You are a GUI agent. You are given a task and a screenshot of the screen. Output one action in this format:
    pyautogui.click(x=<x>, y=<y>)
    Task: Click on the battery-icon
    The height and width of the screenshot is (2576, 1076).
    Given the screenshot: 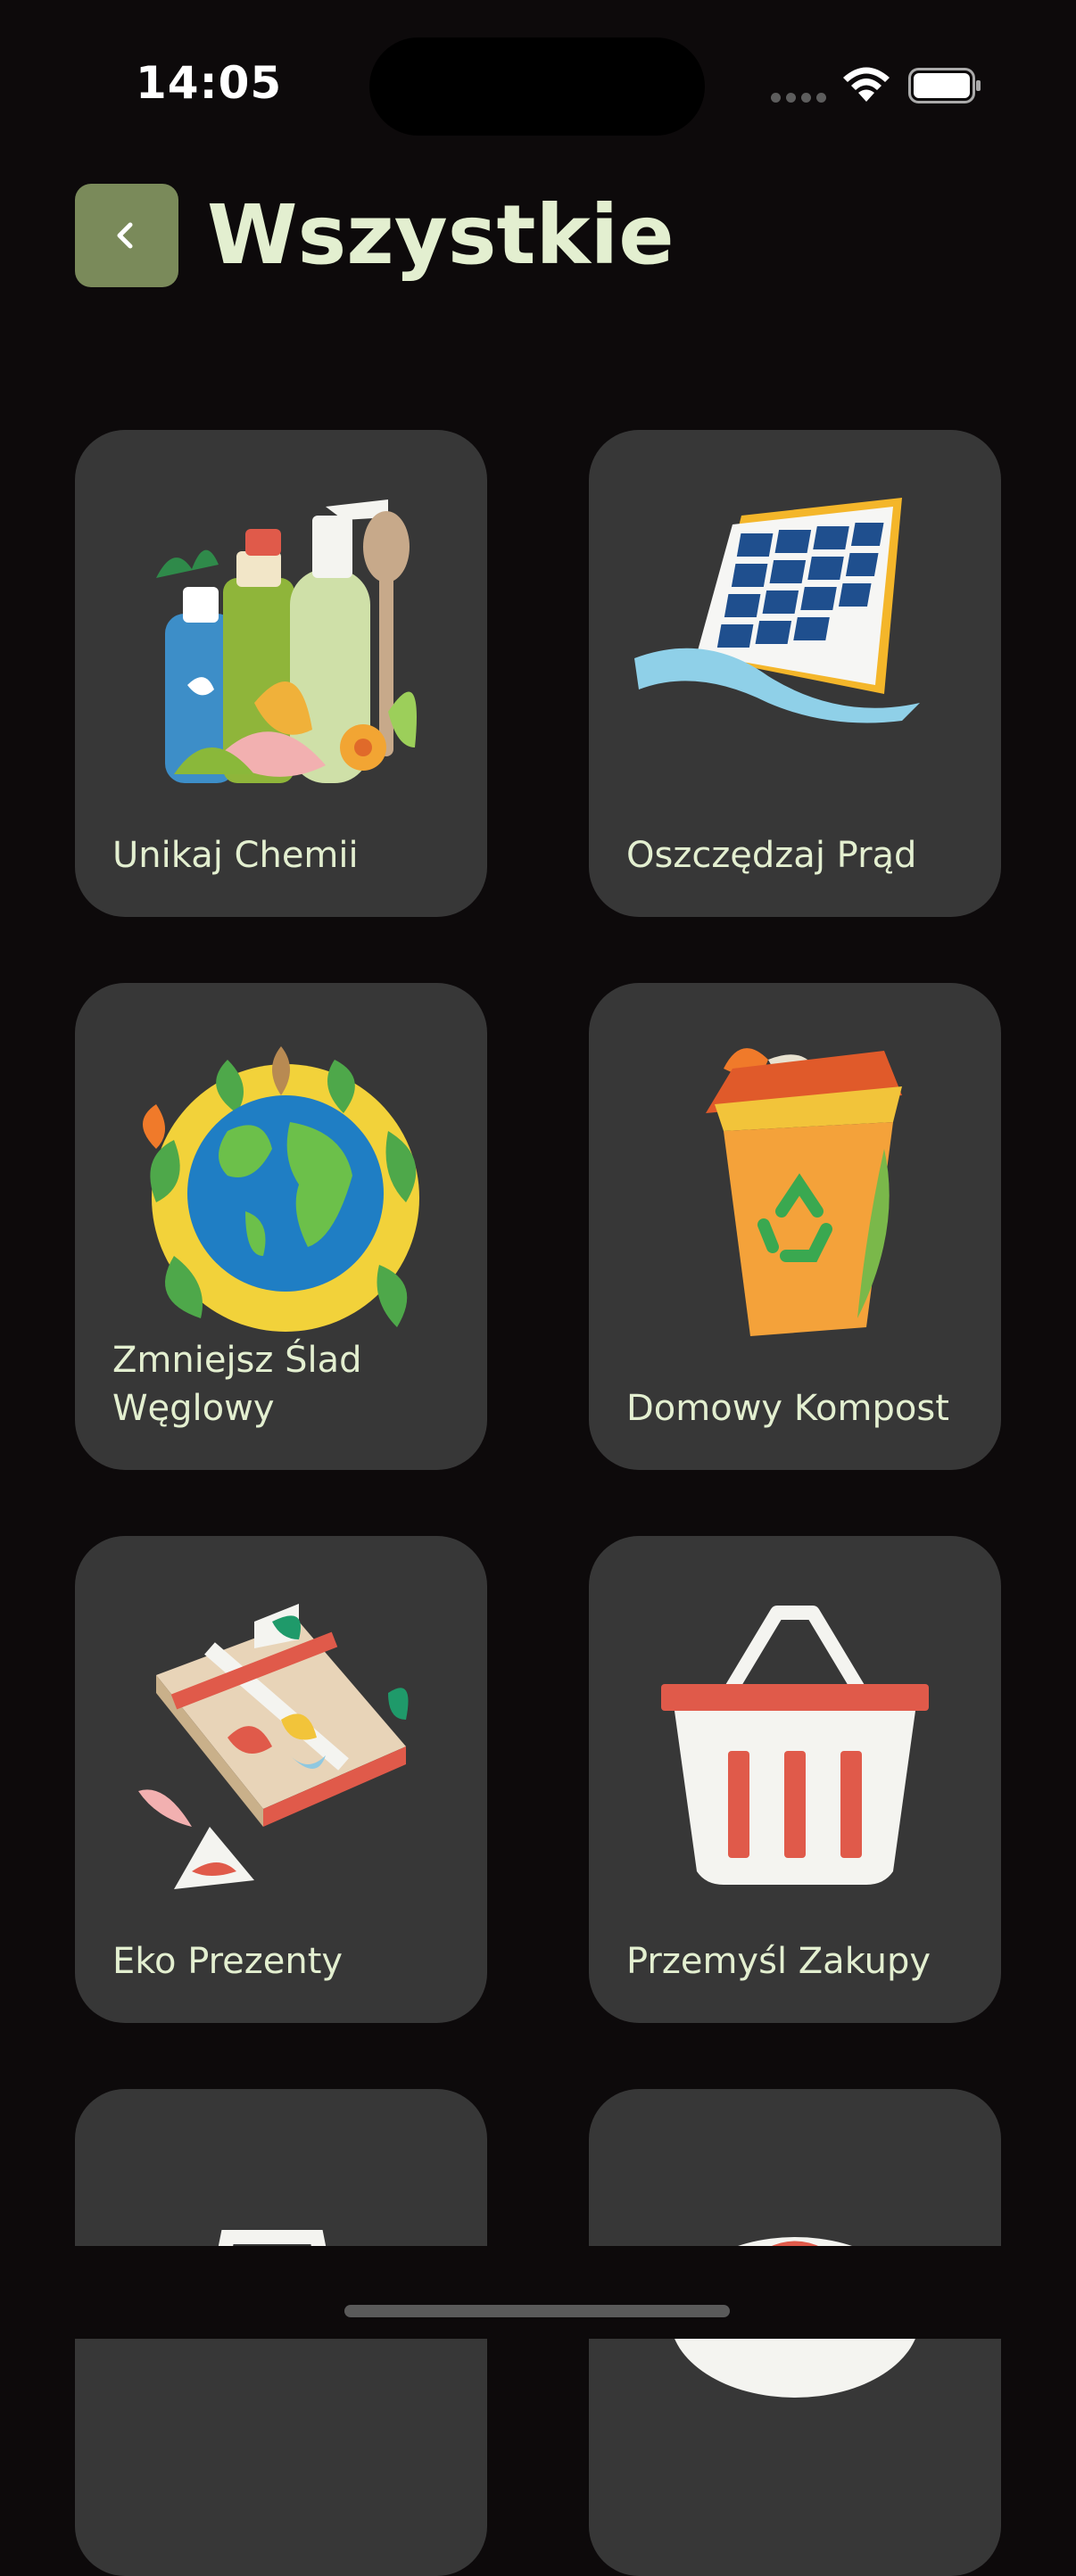 What is the action you would take?
    pyautogui.click(x=944, y=85)
    